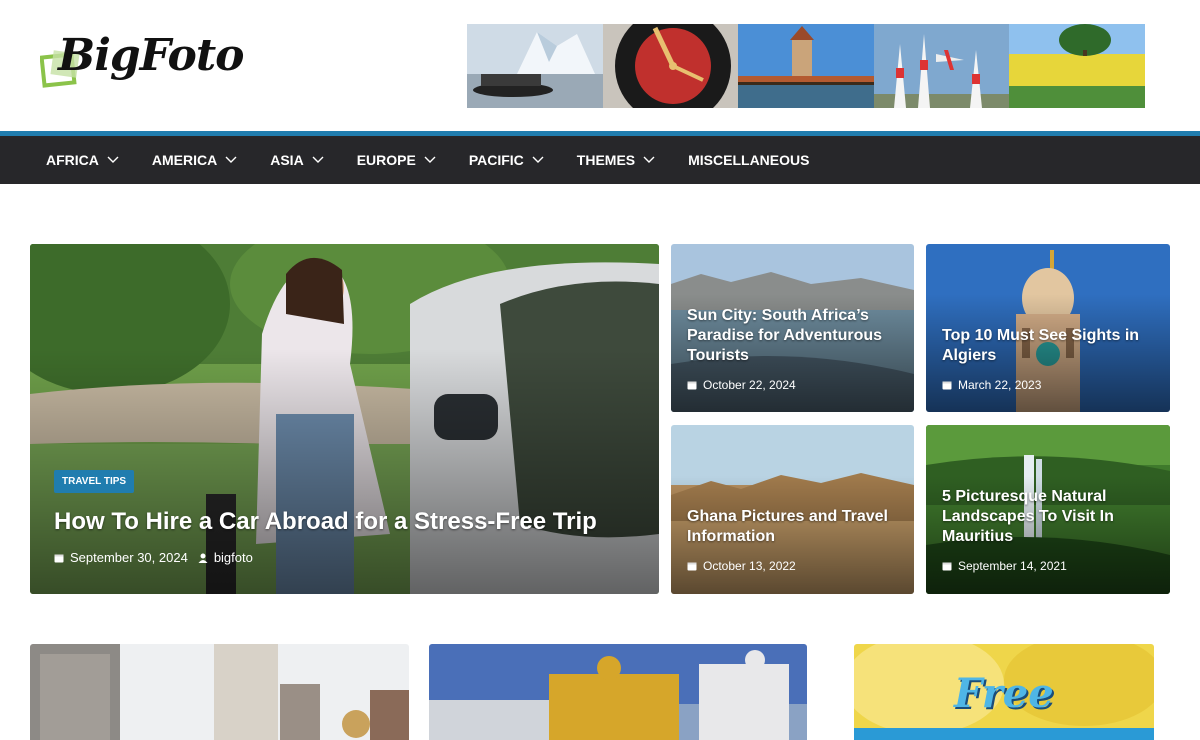 The height and width of the screenshot is (740, 1200). I want to click on nav-item-america: AMERICA, so click(194, 160).